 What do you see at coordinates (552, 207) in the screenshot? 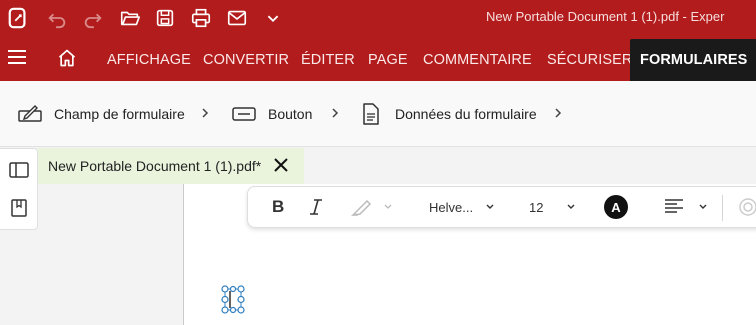
I see `font-size-dropdown: 12` at bounding box center [552, 207].